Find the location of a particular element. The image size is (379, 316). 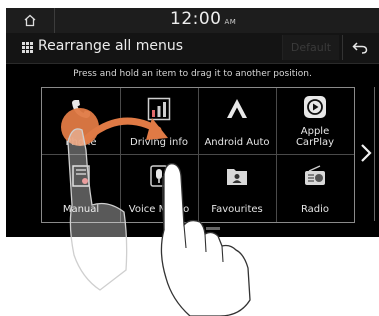

next-page-button is located at coordinates (366, 153).